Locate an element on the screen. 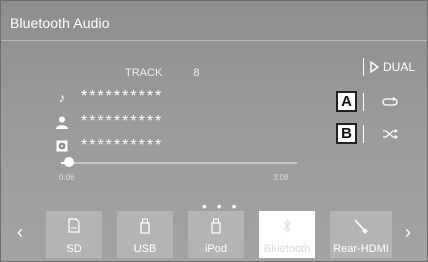  screen-title: Bluetooth Audio is located at coordinates (60, 23).